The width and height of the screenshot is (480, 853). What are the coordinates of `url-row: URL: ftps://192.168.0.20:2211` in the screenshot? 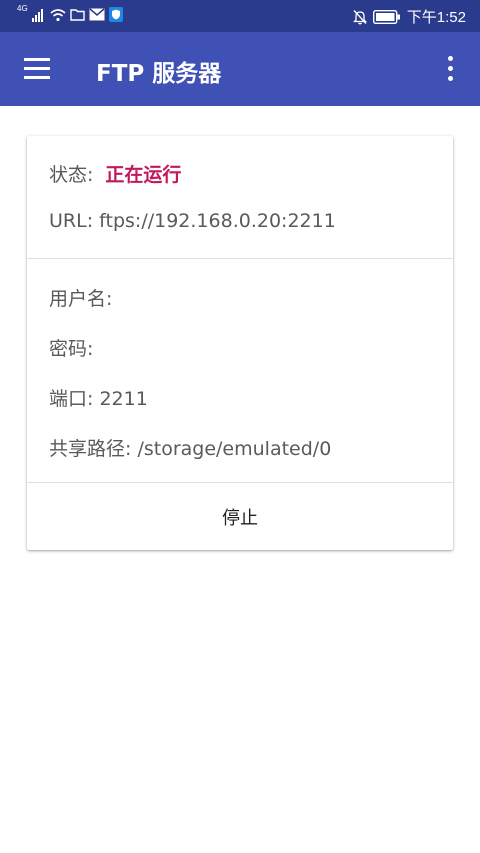 It's located at (192, 221).